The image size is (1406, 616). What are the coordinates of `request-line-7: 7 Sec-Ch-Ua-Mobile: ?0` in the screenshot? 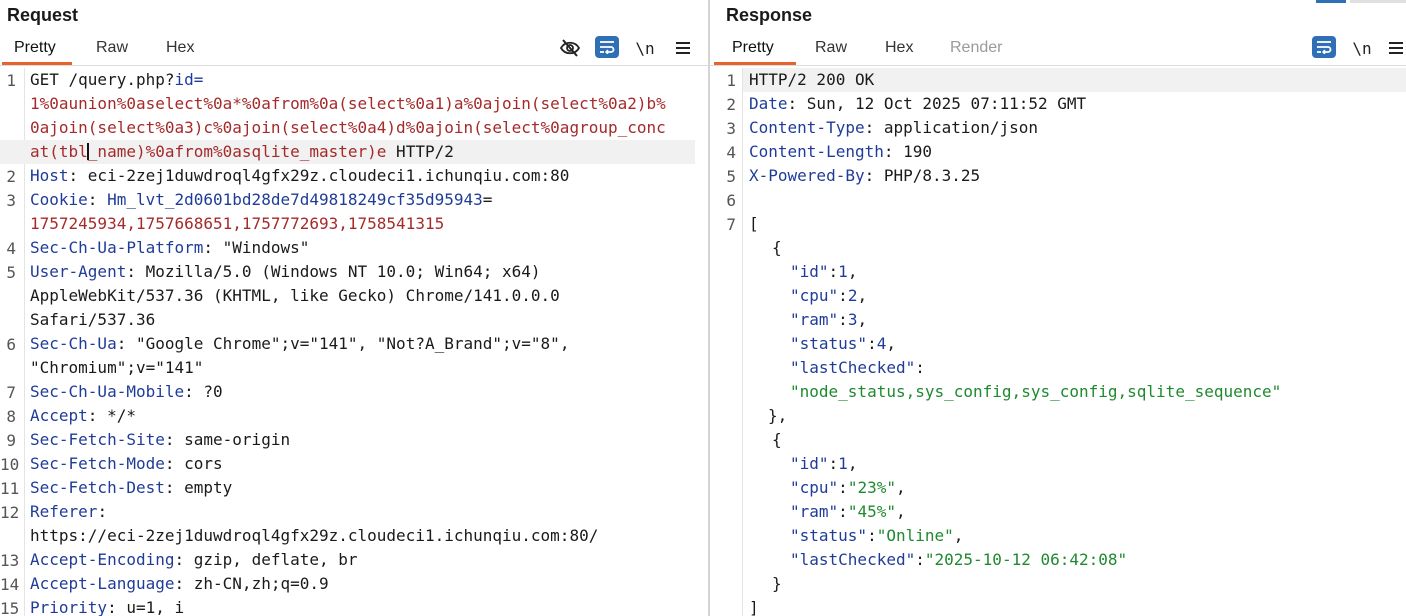 It's located at (114, 392).